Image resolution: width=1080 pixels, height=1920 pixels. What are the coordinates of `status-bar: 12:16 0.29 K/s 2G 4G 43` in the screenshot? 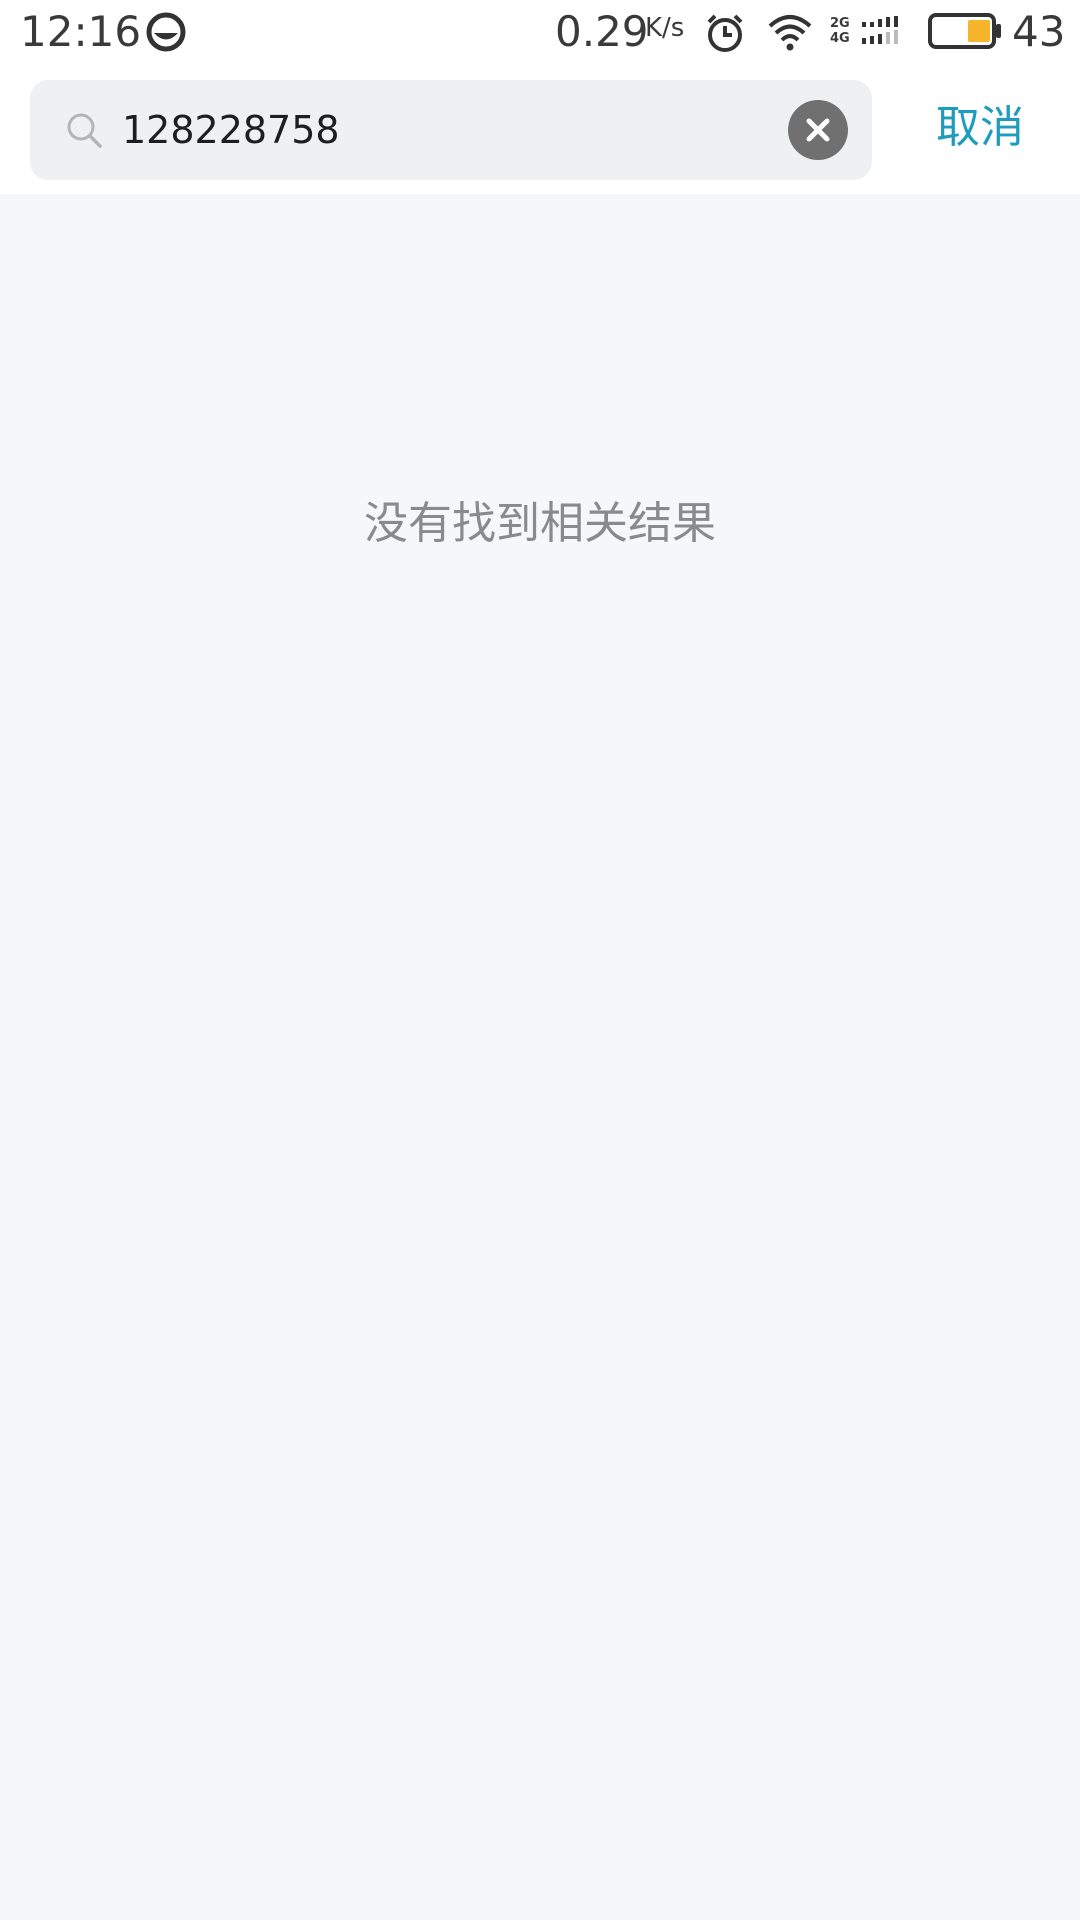 It's located at (540, 32).